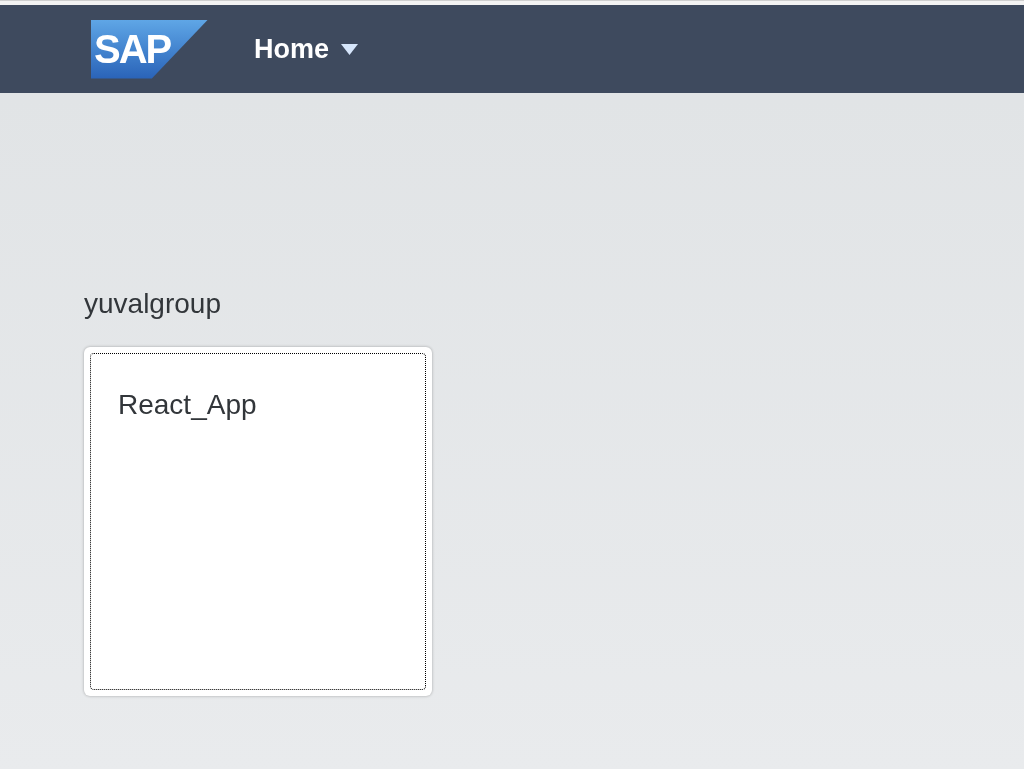  What do you see at coordinates (306, 49) in the screenshot?
I see `home-menu-button: Home` at bounding box center [306, 49].